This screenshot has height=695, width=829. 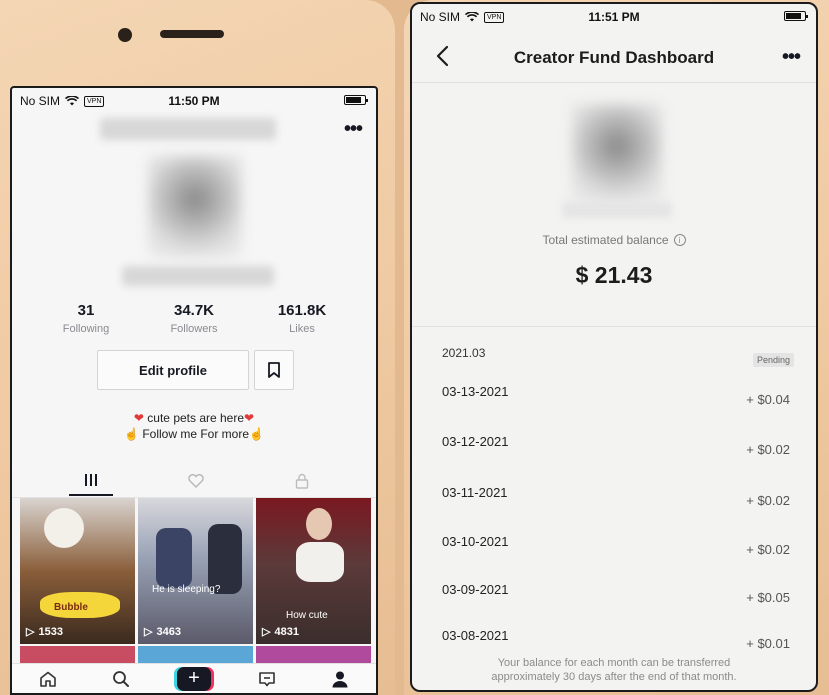 I want to click on video-thumbnail: He is sleeping? ▷ 3463, so click(x=195, y=571).